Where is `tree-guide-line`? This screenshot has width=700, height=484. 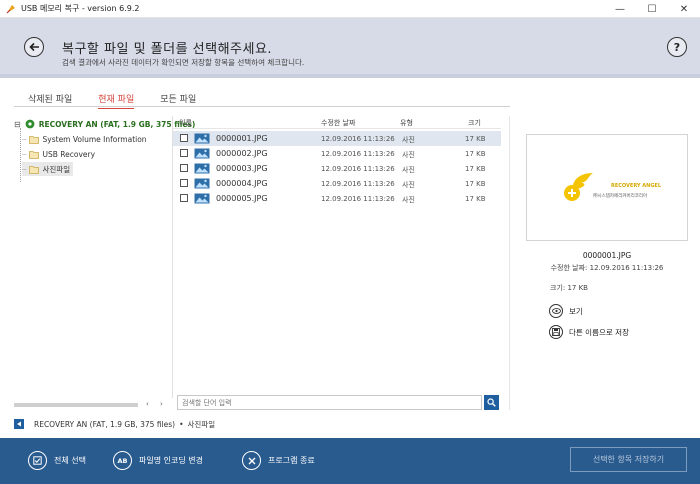
tree-guide-line is located at coordinates (20, 155).